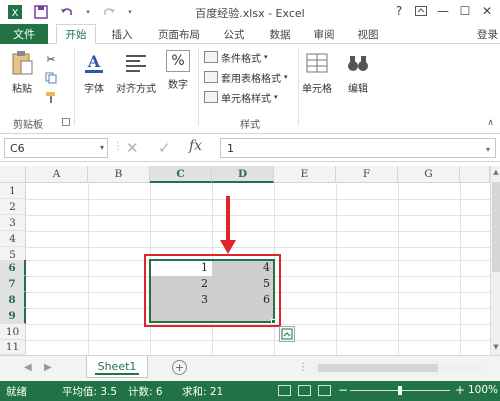 This screenshot has height=401, width=500. I want to click on number-button: % 数字, so click(178, 70).